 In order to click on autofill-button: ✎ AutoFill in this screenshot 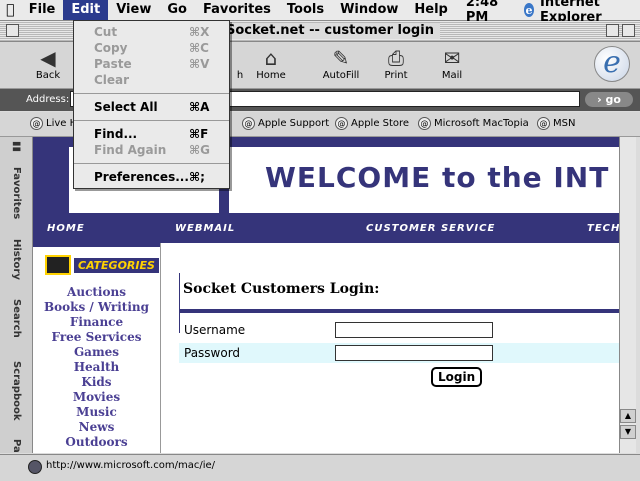, I will do `click(341, 63)`.